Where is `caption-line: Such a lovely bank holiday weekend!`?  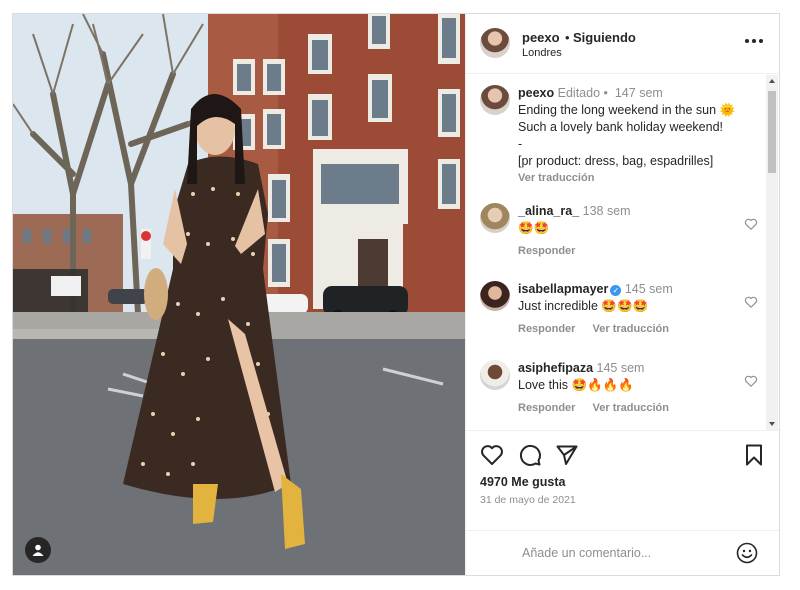 caption-line: Such a lovely bank holiday weekend! is located at coordinates (620, 127).